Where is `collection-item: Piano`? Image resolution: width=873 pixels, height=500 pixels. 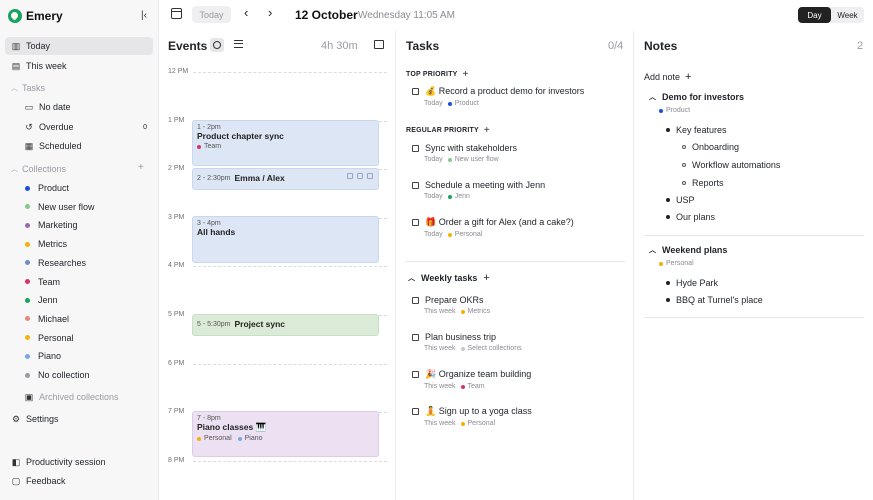
collection-item: Piano is located at coordinates (85, 356).